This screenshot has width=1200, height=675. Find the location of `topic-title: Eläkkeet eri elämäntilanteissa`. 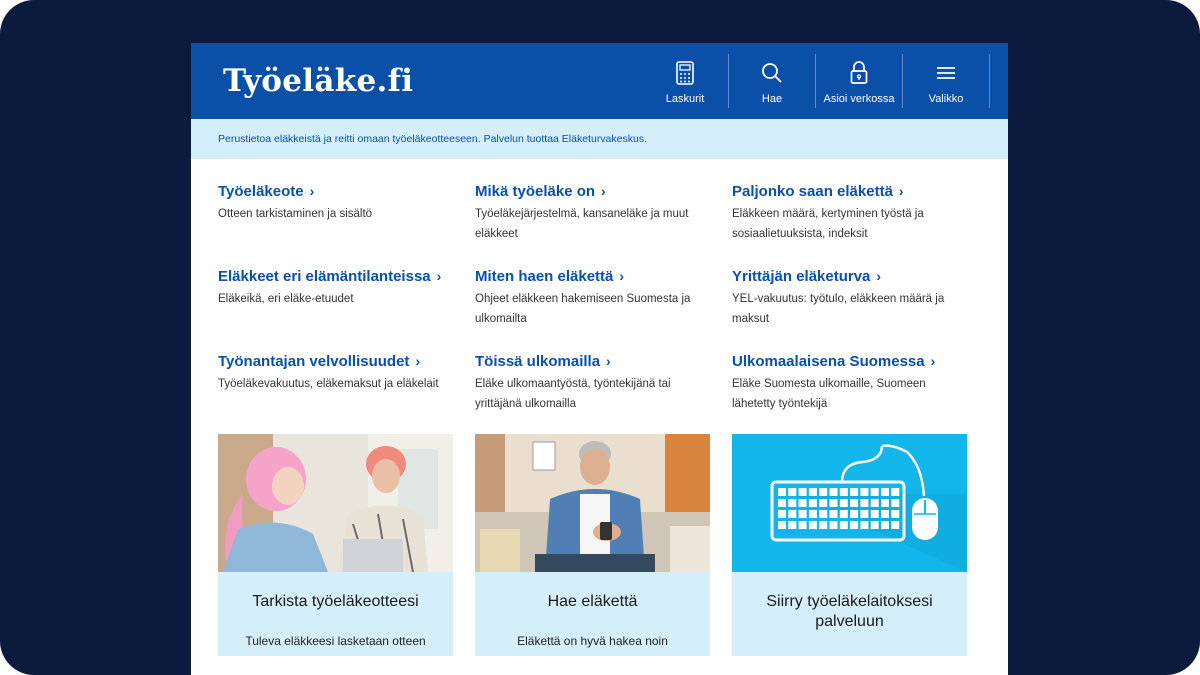

topic-title: Eläkkeet eri elämäntilanteissa is located at coordinates (324, 276).